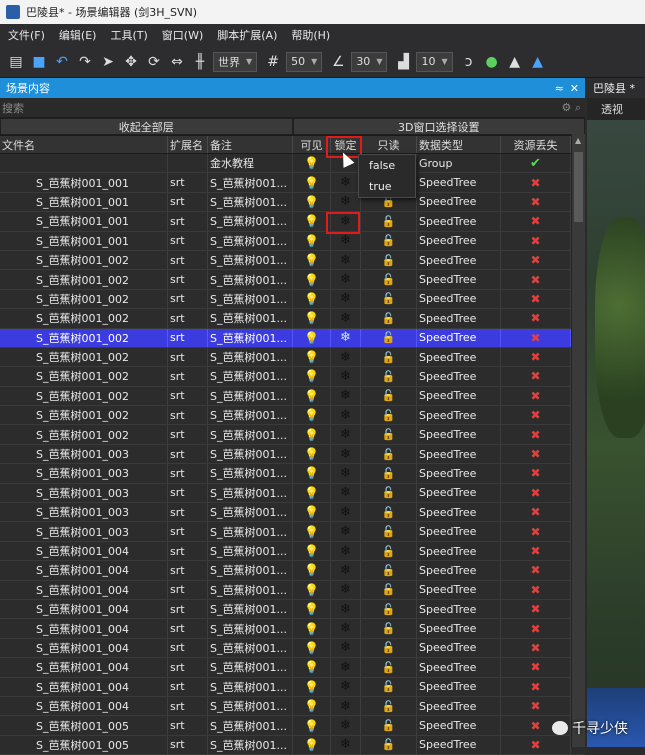  Describe the element at coordinates (559, 88) in the screenshot. I see `pin-icon: ≈` at that location.